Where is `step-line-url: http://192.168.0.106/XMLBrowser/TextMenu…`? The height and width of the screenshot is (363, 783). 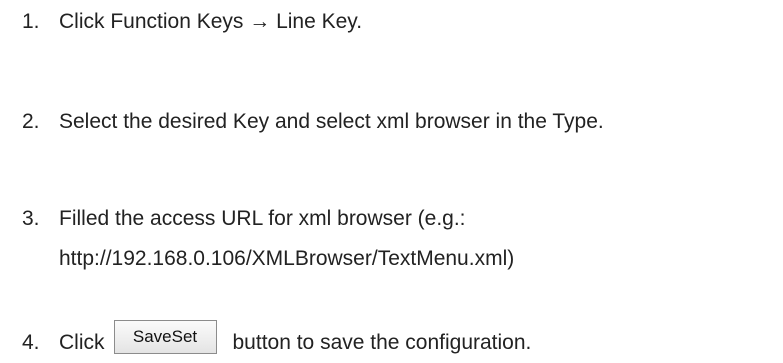
step-line-url: http://192.168.0.106/XMLBrowser/TextMenu… is located at coordinates (287, 258).